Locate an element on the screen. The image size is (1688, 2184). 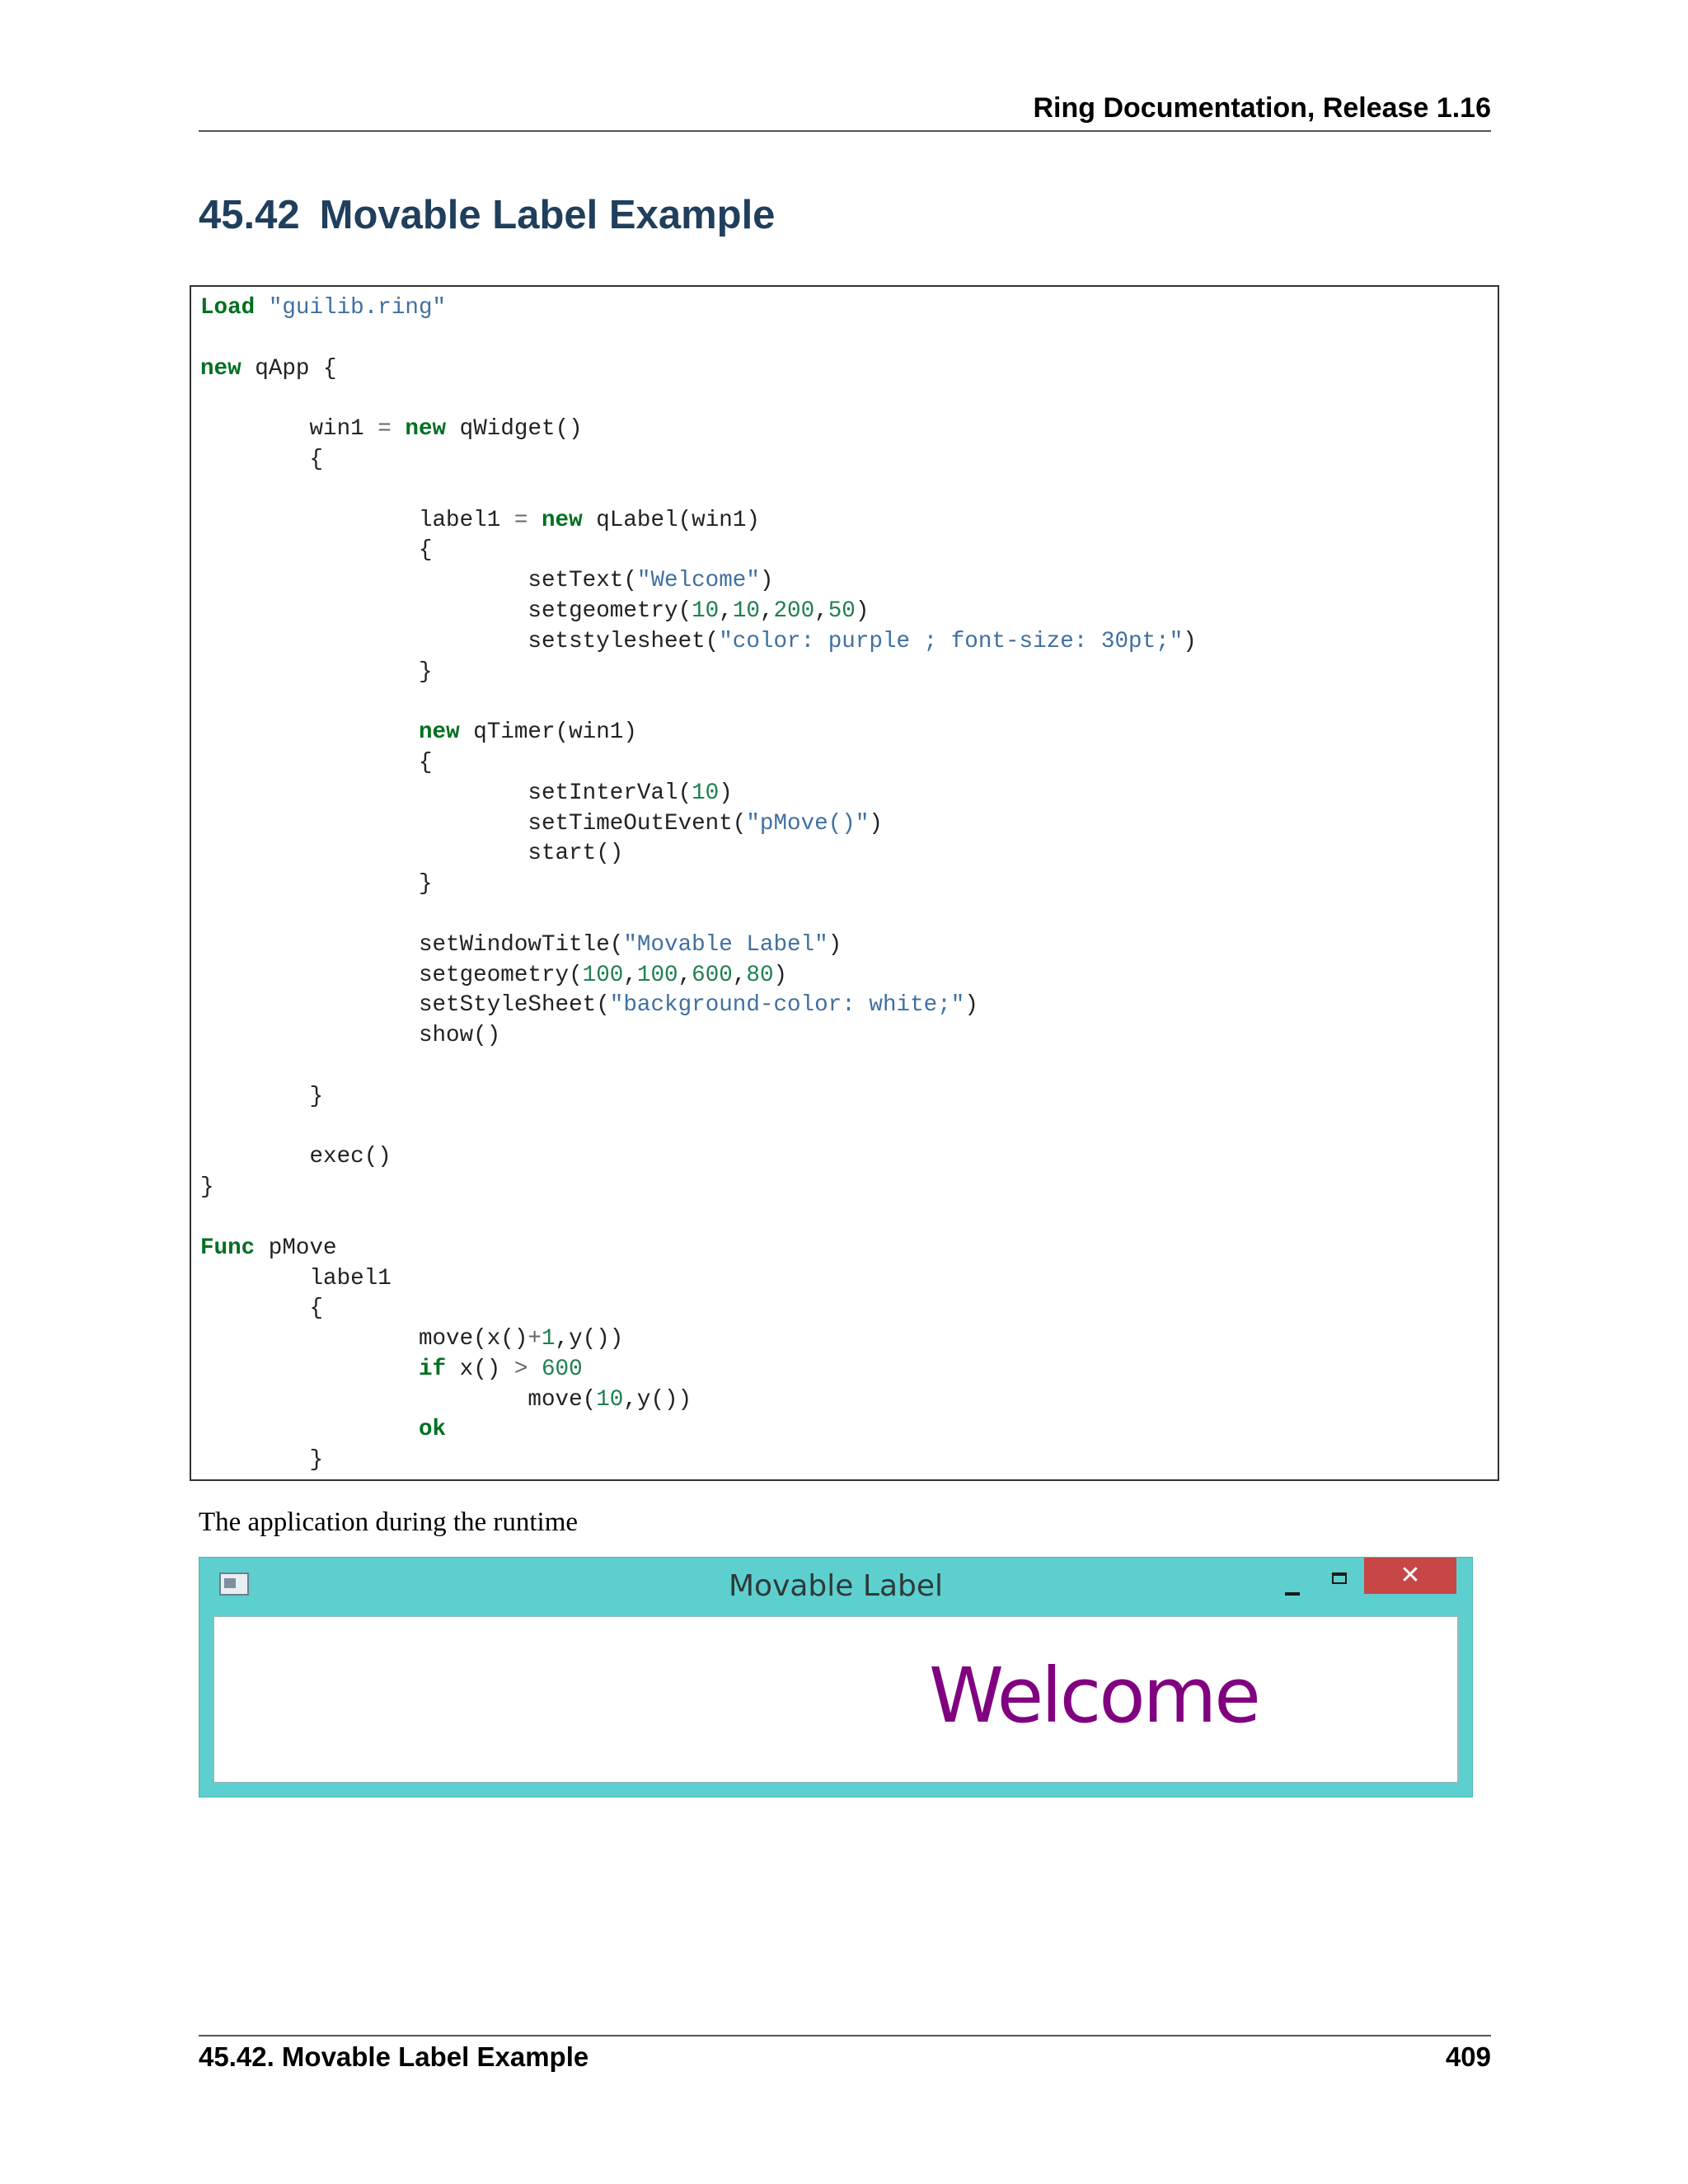
code-line: if x() > 600 is located at coordinates (500, 1369).